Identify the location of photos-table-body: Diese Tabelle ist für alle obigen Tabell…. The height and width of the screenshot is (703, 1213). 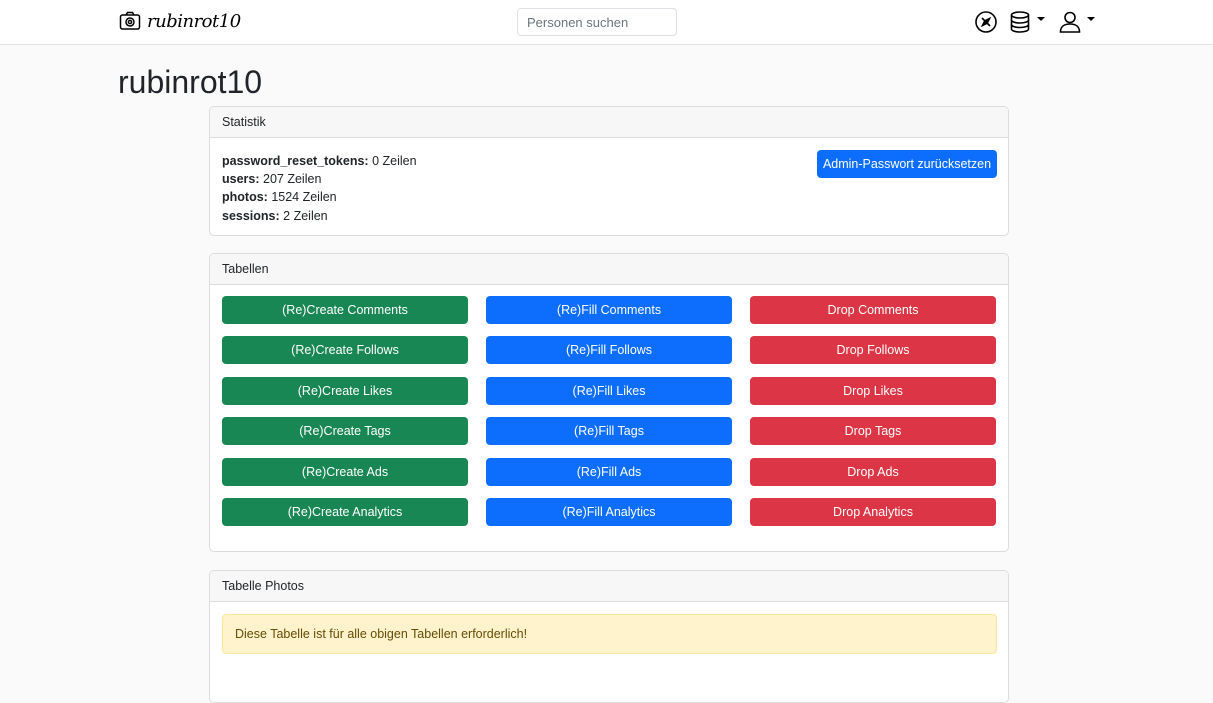
(609, 652).